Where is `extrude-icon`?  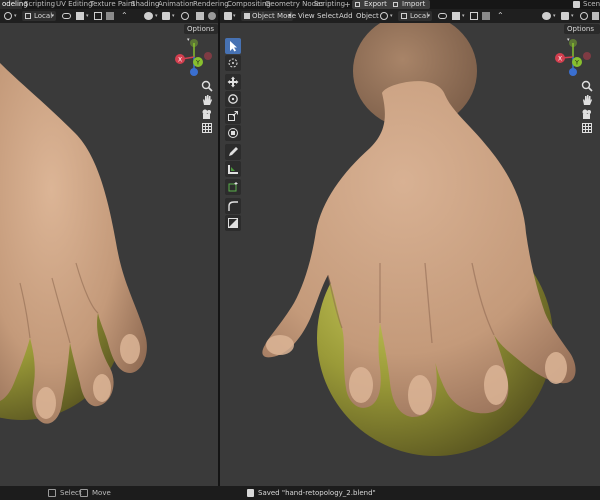
extrude-icon is located at coordinates (233, 206).